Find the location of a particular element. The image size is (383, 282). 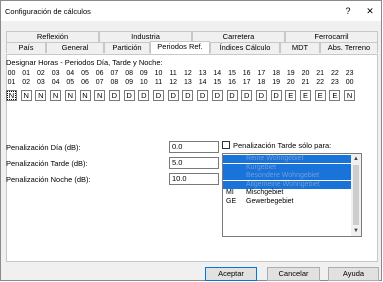

area-type-item: Kurgebiet is located at coordinates (287, 167).